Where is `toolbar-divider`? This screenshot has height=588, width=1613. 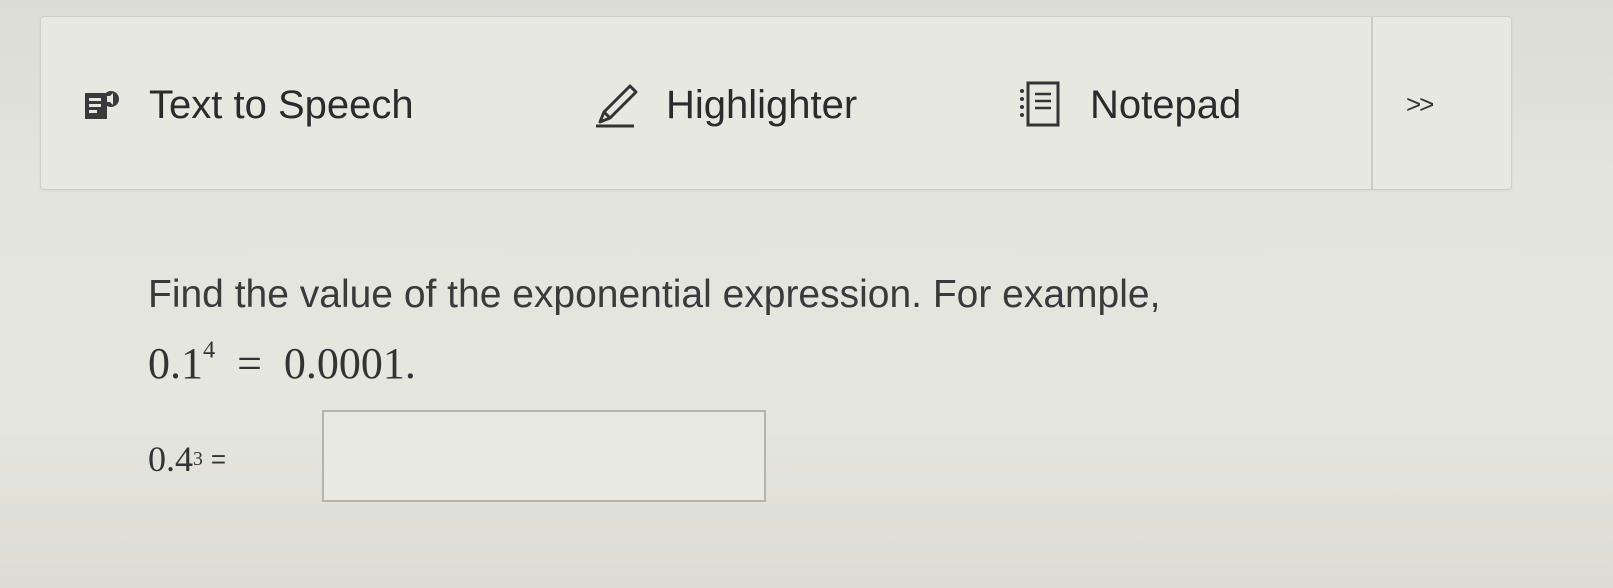 toolbar-divider is located at coordinates (1372, 103).